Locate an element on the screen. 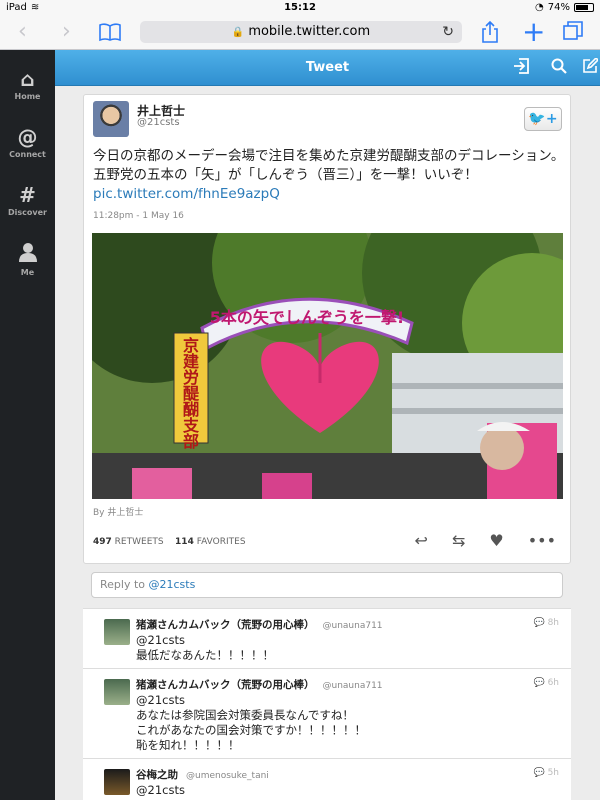 This screenshot has width=600, height=800. sidebar: ⌂ Home @ Connect # Discover Me is located at coordinates (27, 425).